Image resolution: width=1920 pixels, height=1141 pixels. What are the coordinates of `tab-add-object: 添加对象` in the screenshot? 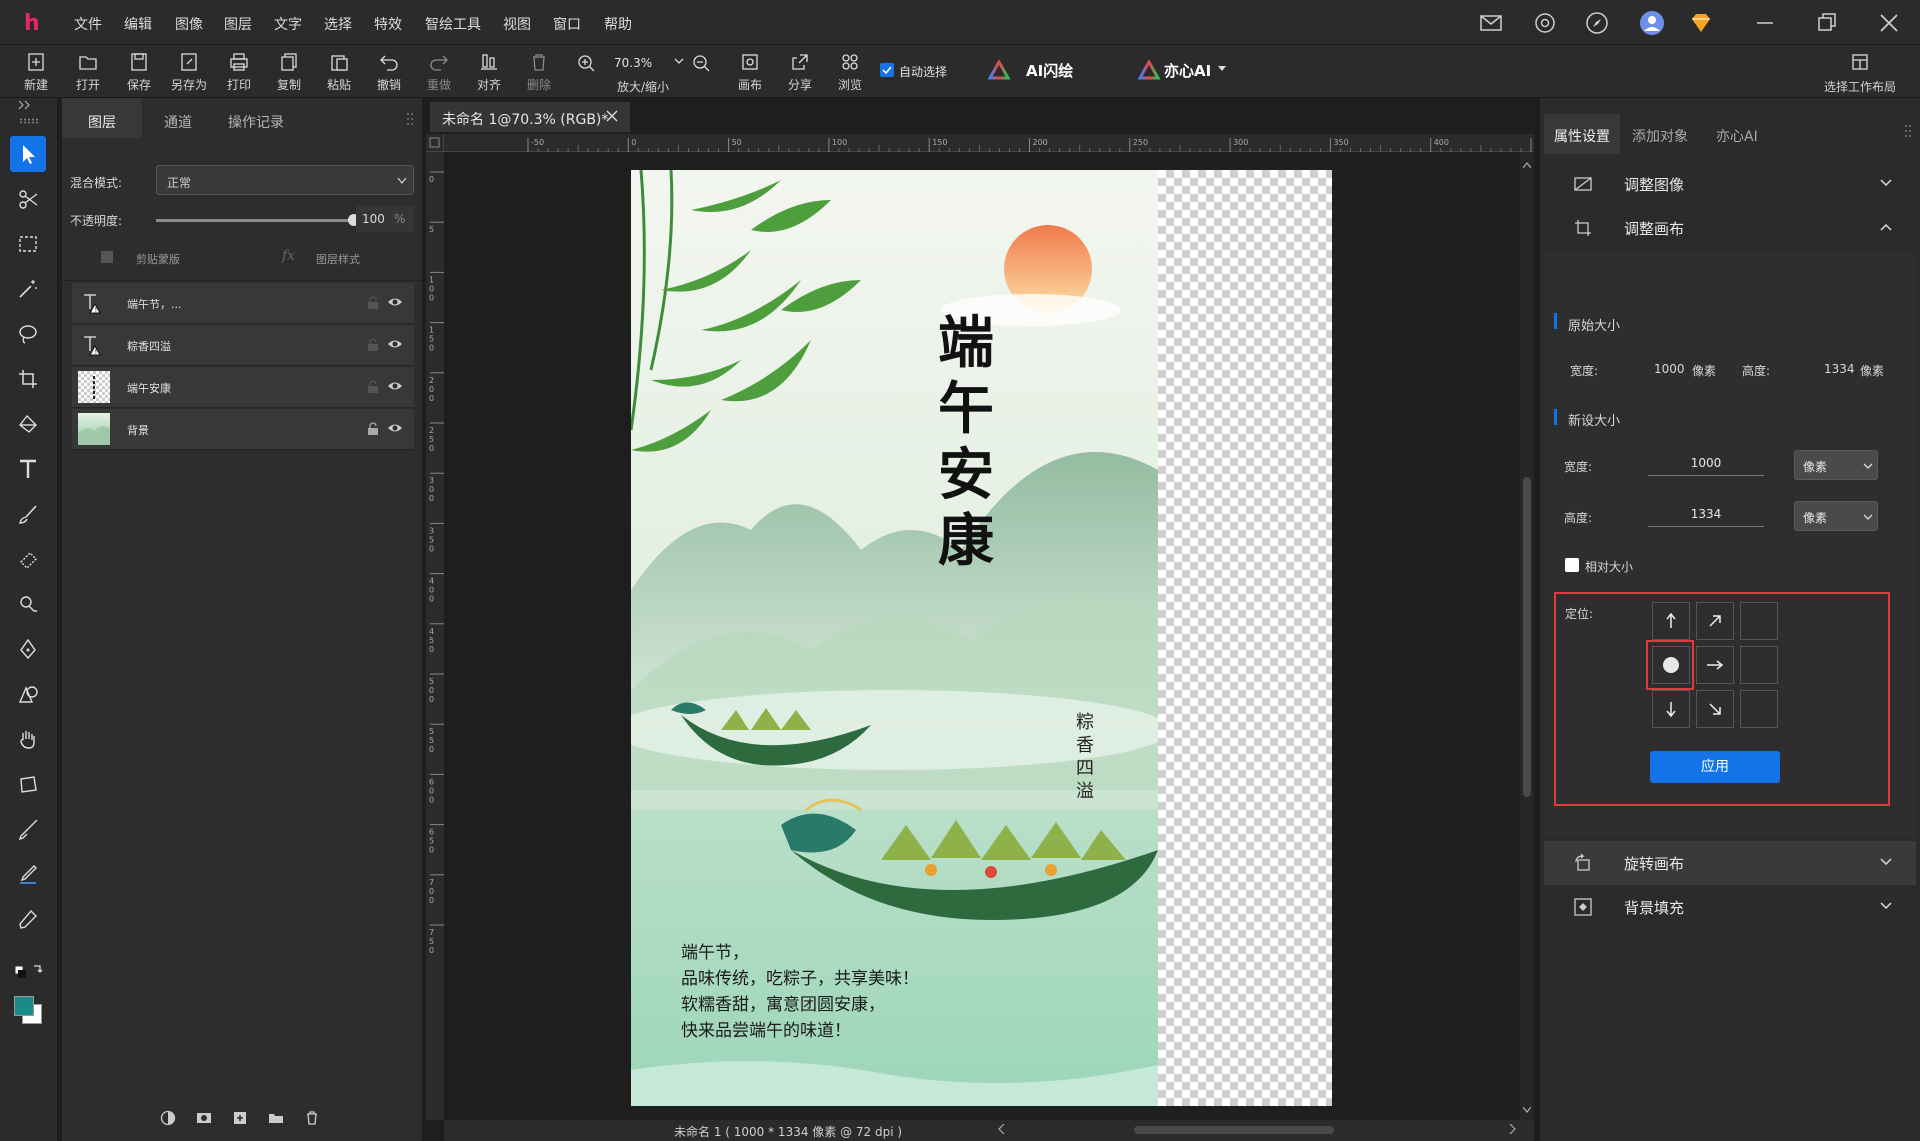 It's located at (1660, 136).